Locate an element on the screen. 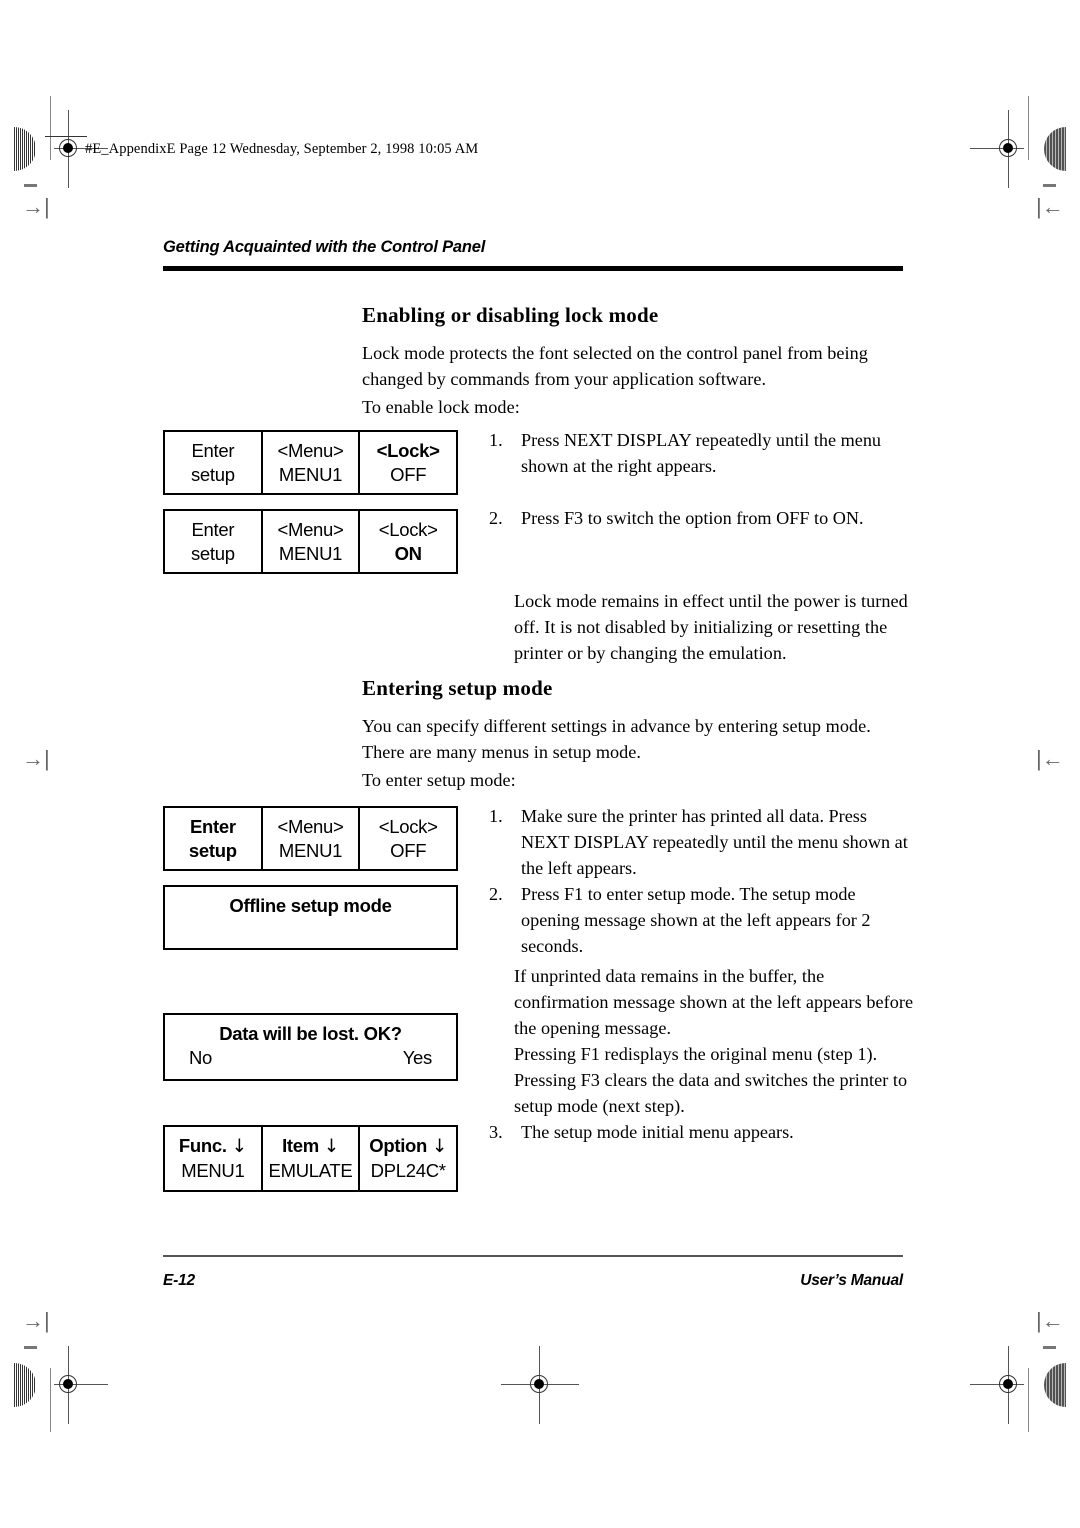 The image size is (1080, 1528). panel-initial-menu-cell-2: Item ↓ EMULATE is located at coordinates (309, 1158).